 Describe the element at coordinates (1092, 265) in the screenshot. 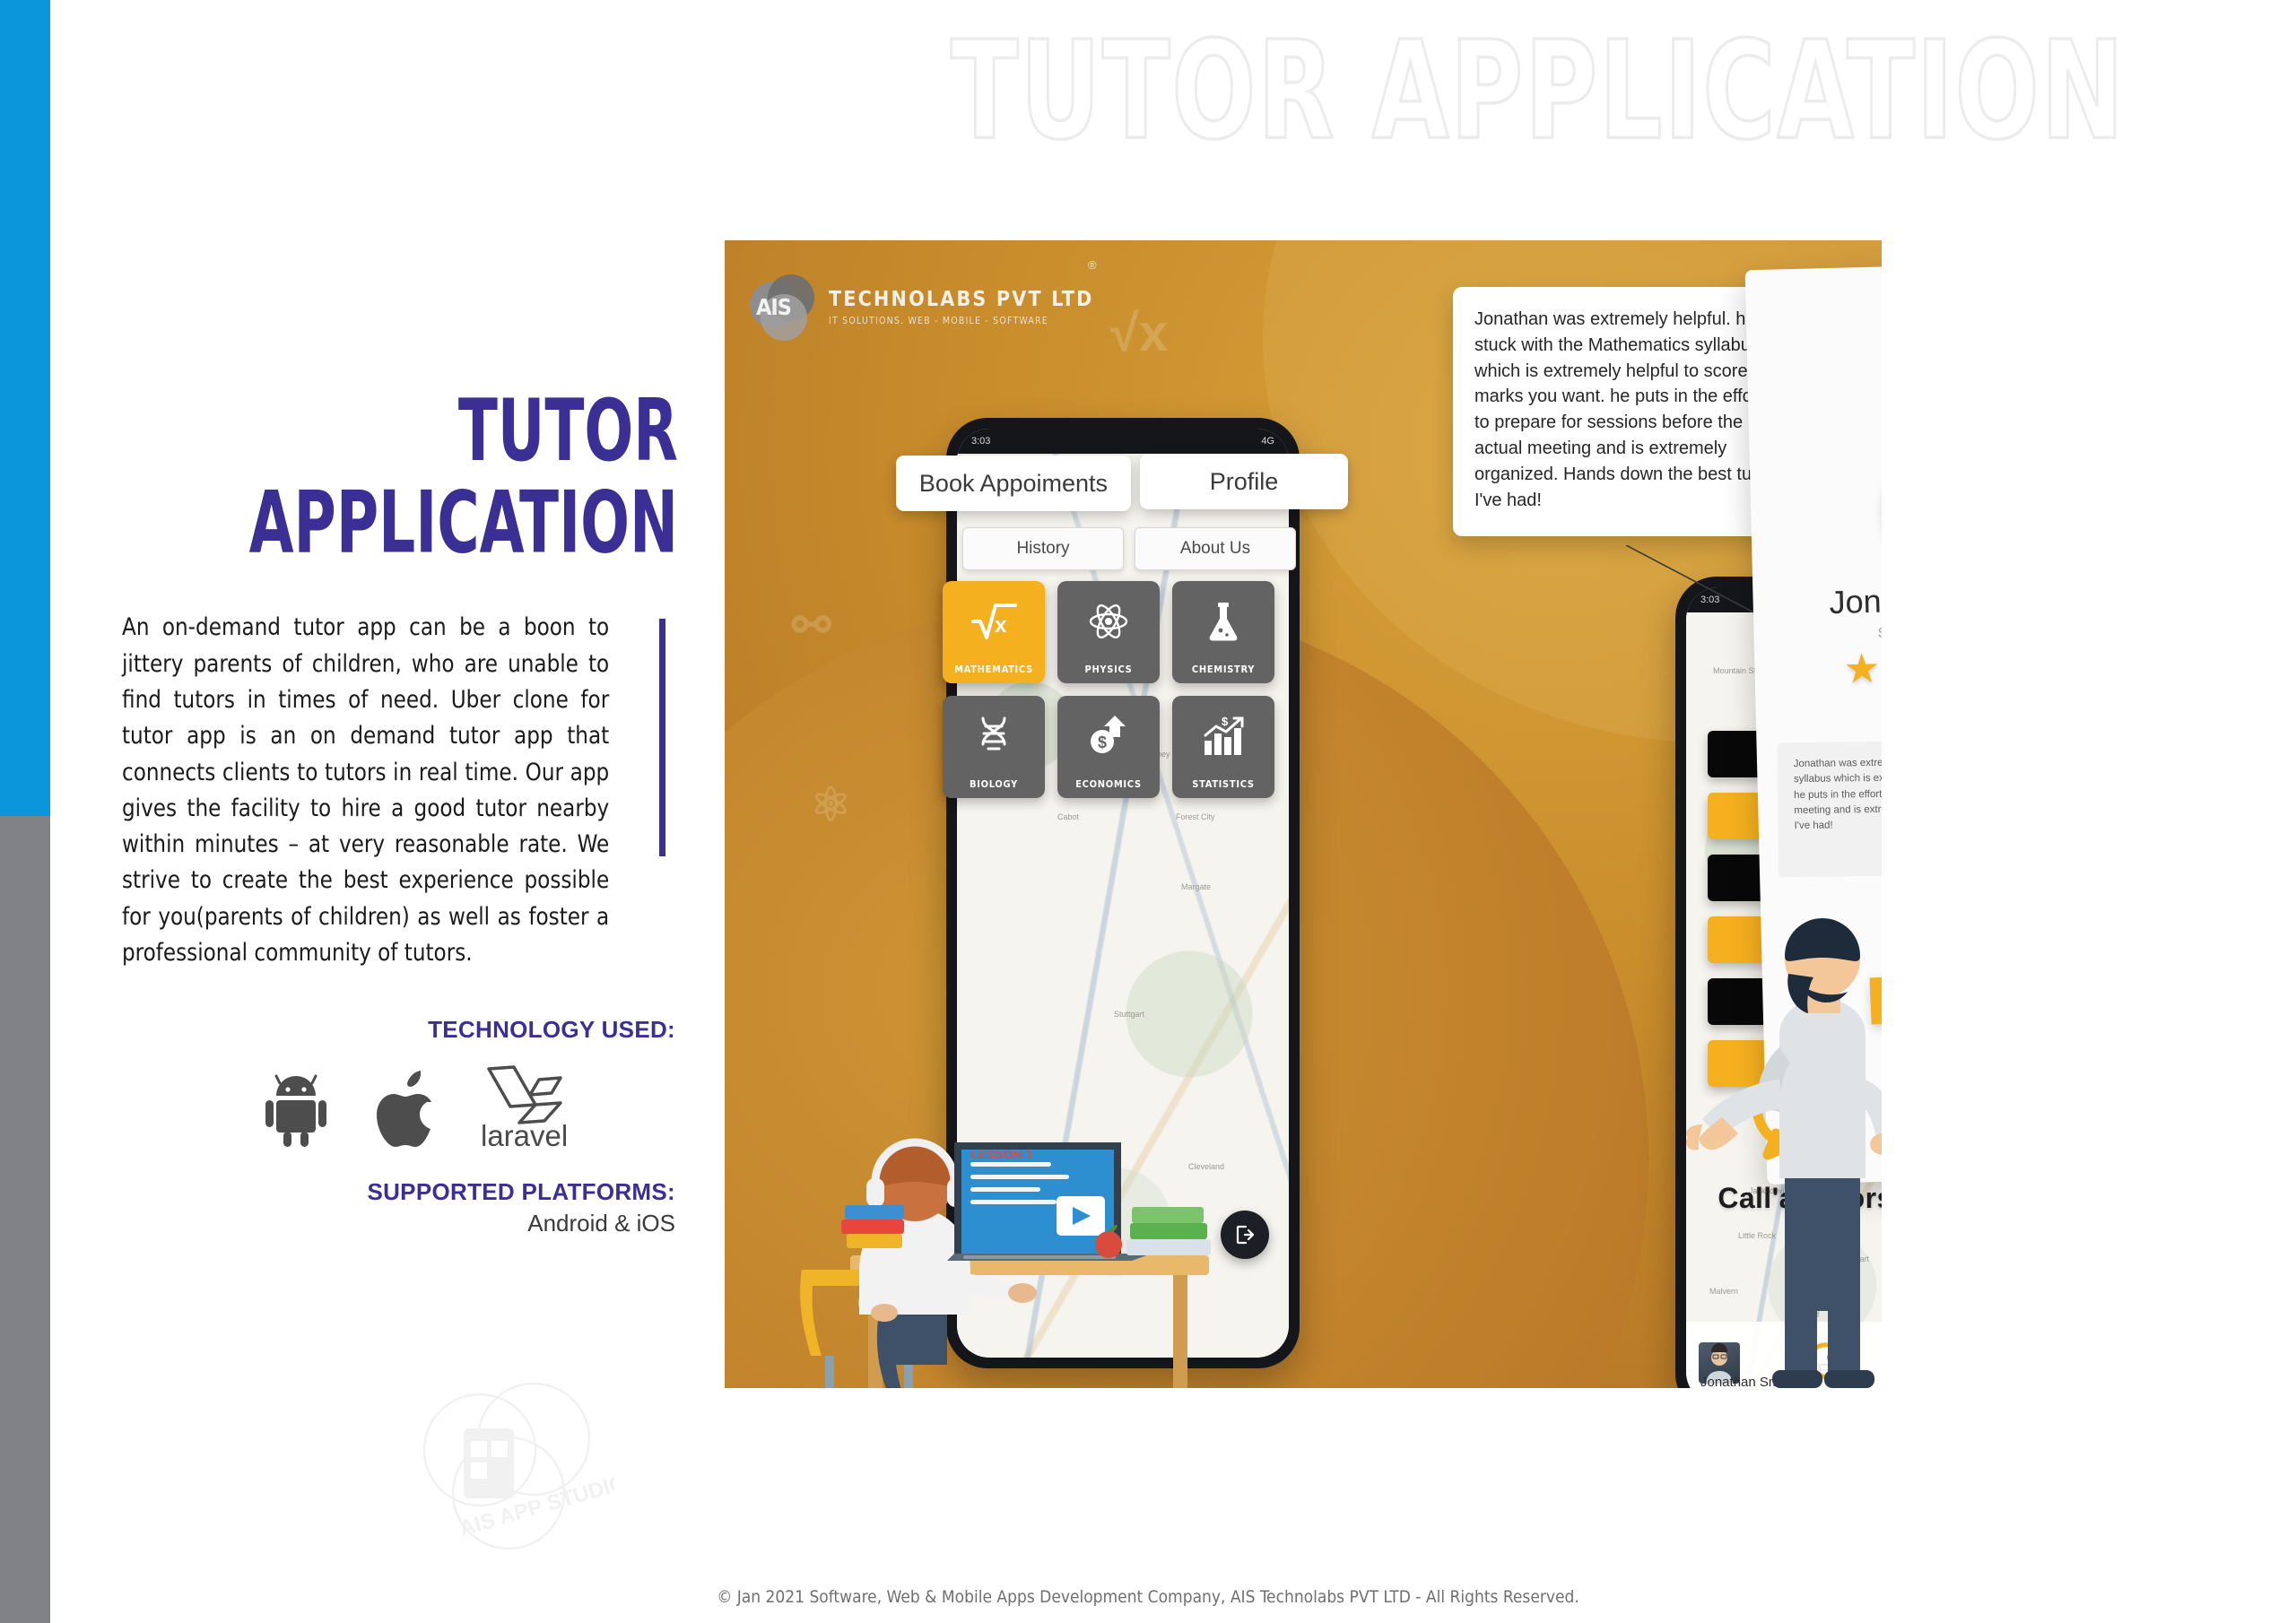

I see `registered-mark: ®` at that location.